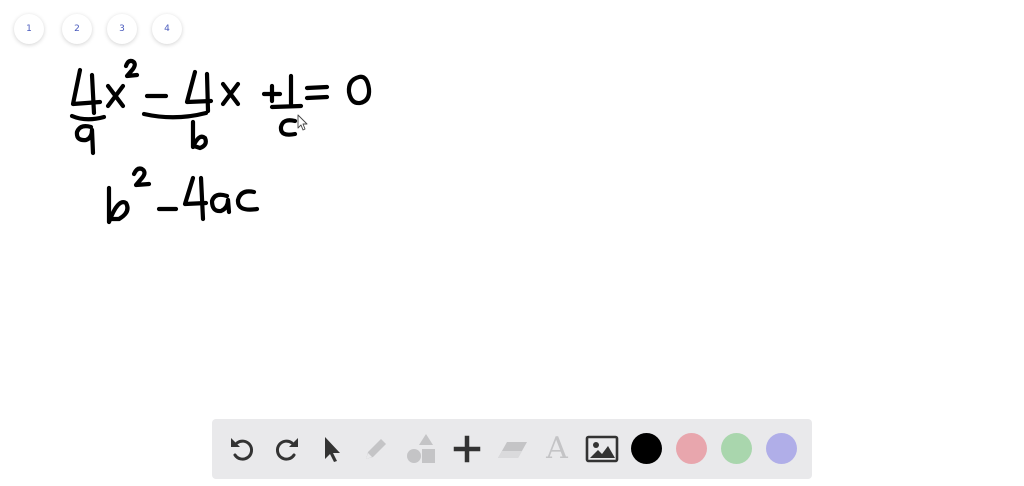  I want to click on color-swatch-pink, so click(691, 448).